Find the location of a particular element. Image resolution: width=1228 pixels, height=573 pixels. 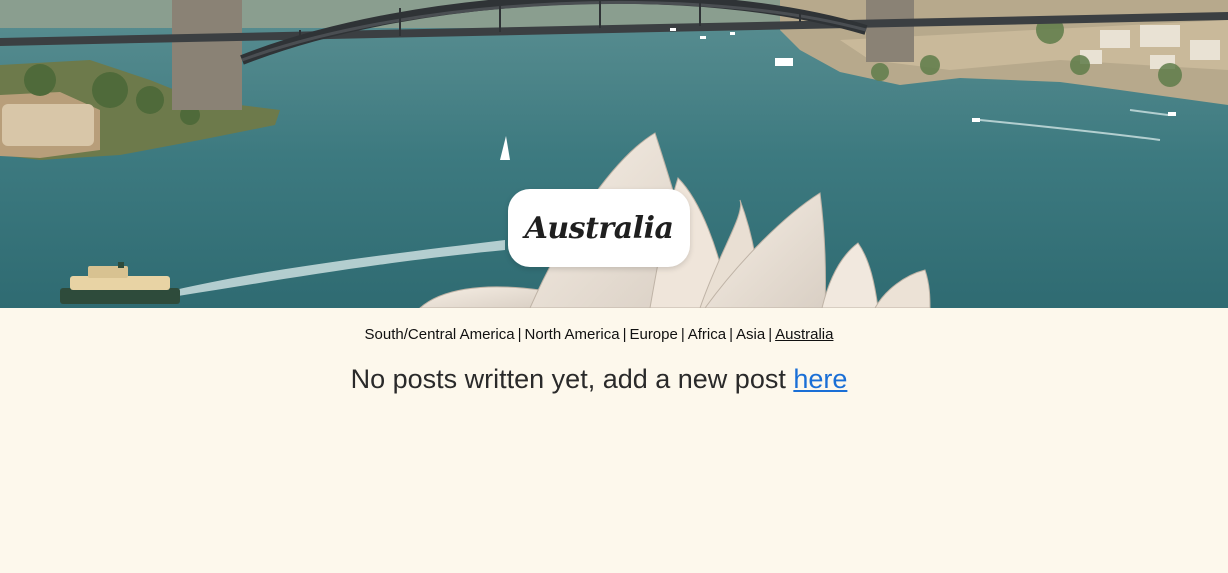

title-card: Australia is located at coordinates (599, 228).